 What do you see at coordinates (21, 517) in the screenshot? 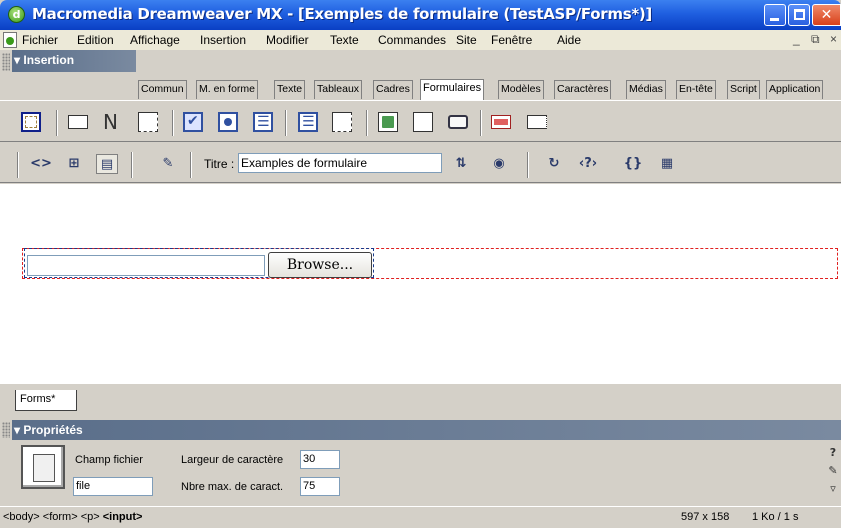
I see `tag-body: <body>` at bounding box center [21, 517].